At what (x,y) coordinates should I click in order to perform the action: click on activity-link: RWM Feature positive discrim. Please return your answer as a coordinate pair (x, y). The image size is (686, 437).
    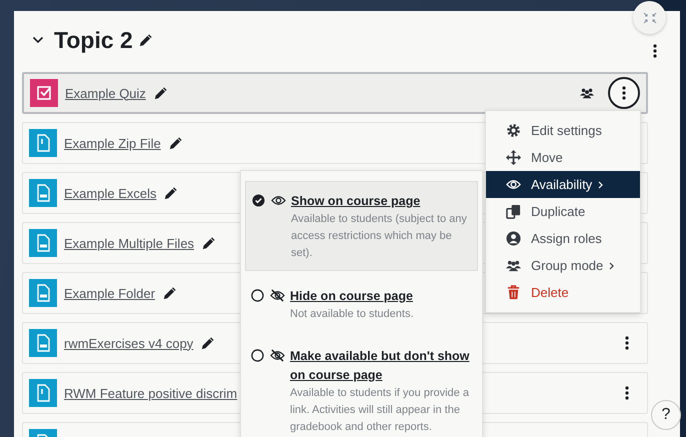
    Looking at the image, I should click on (151, 393).